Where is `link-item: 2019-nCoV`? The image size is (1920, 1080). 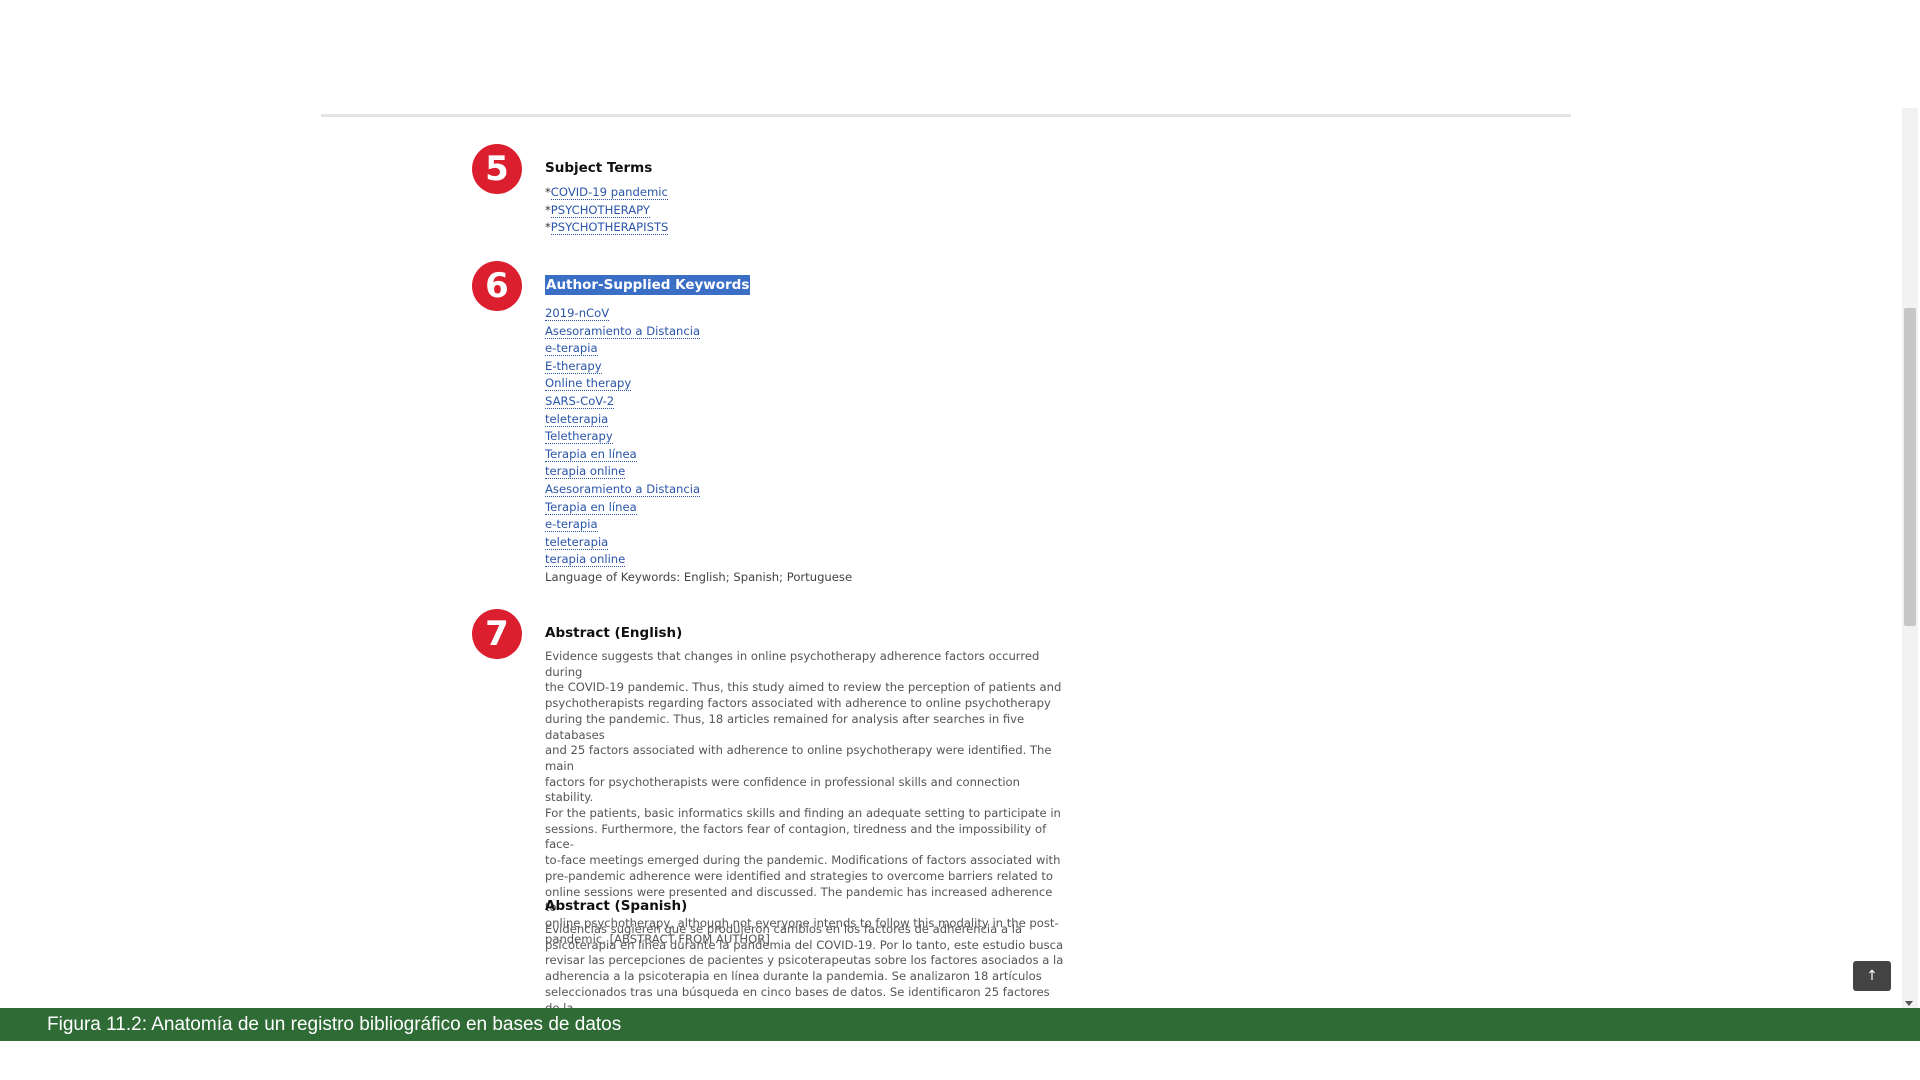
link-item: 2019-nCoV is located at coordinates (825, 314).